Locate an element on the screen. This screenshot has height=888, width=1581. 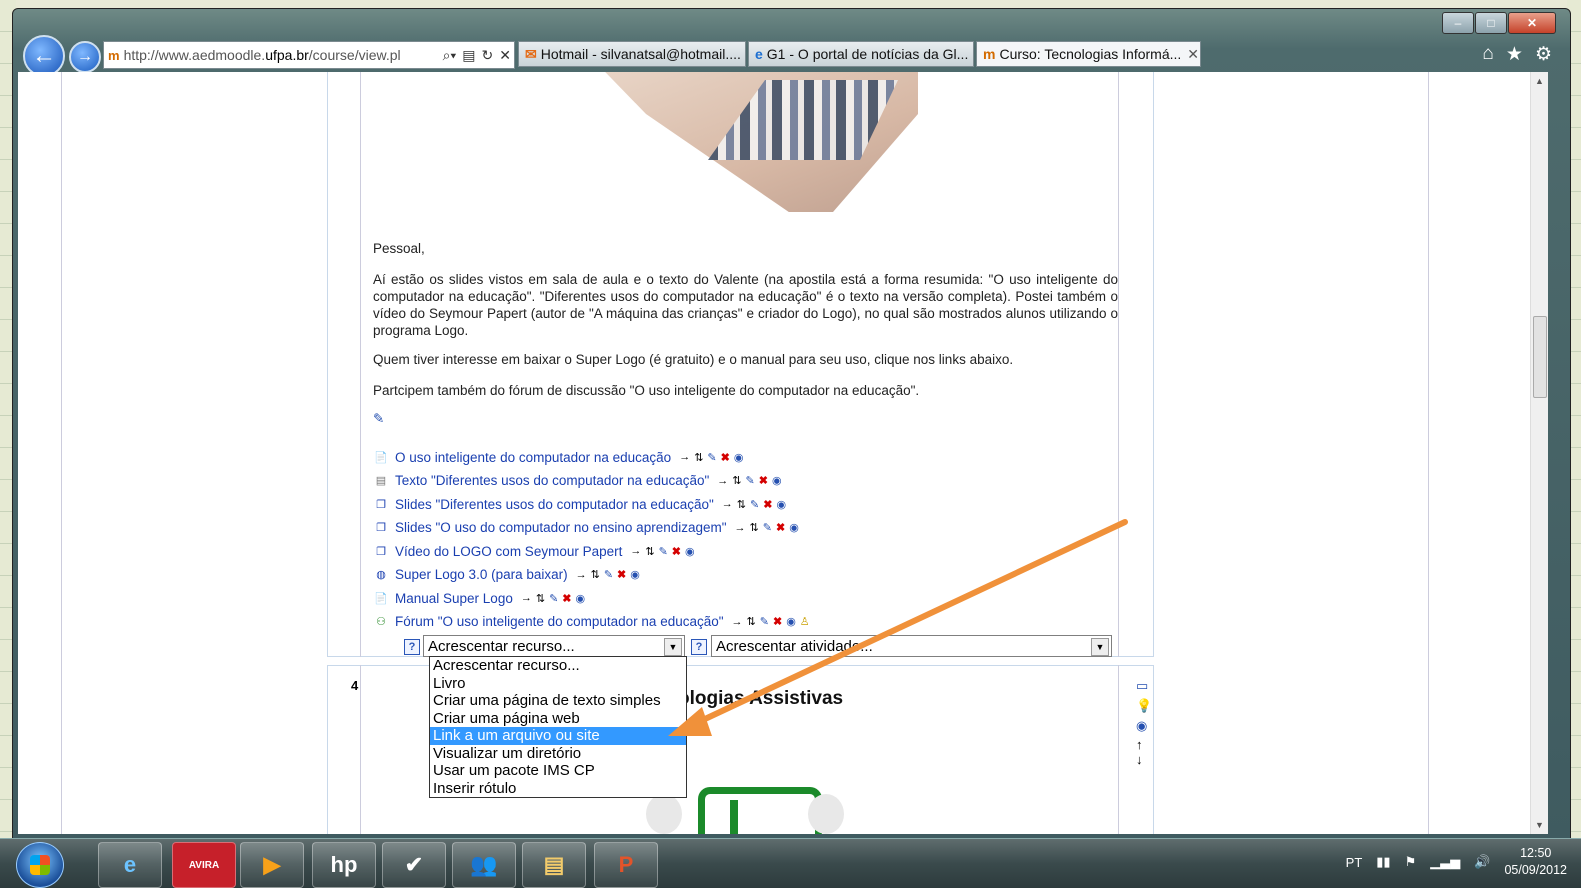
maximize-button: □ is located at coordinates (1491, 23).